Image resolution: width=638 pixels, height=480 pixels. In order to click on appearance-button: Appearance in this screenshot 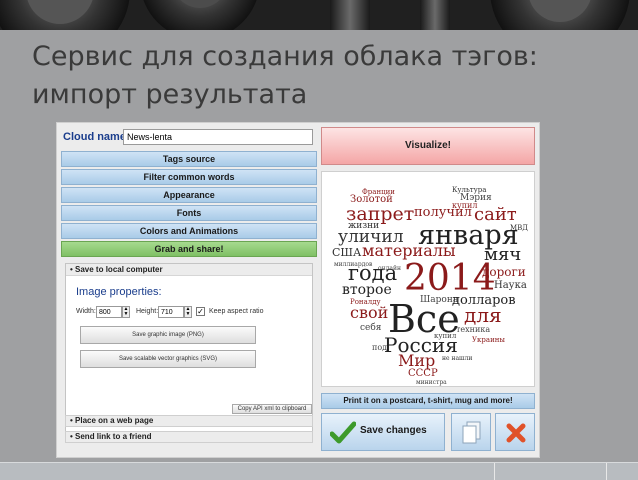, I will do `click(189, 195)`.